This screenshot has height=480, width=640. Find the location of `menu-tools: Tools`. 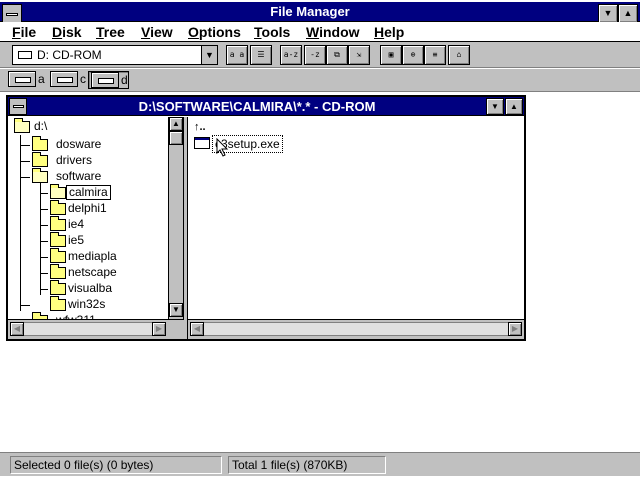

menu-tools: Tools is located at coordinates (272, 32).